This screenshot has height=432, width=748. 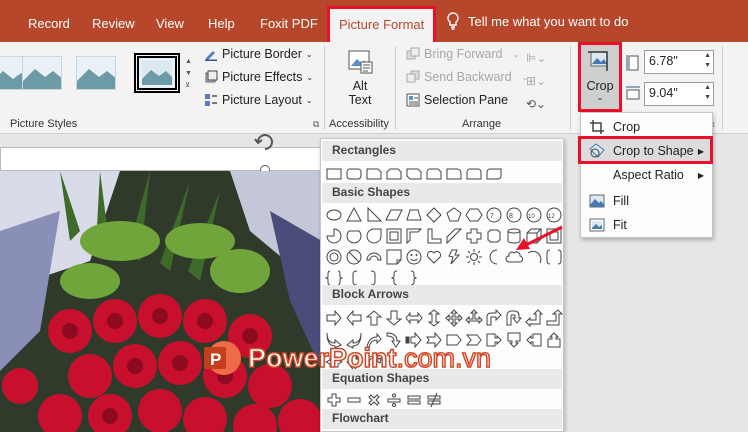 What do you see at coordinates (157, 73) in the screenshot?
I see `picture-style-thumbnail-selected` at bounding box center [157, 73].